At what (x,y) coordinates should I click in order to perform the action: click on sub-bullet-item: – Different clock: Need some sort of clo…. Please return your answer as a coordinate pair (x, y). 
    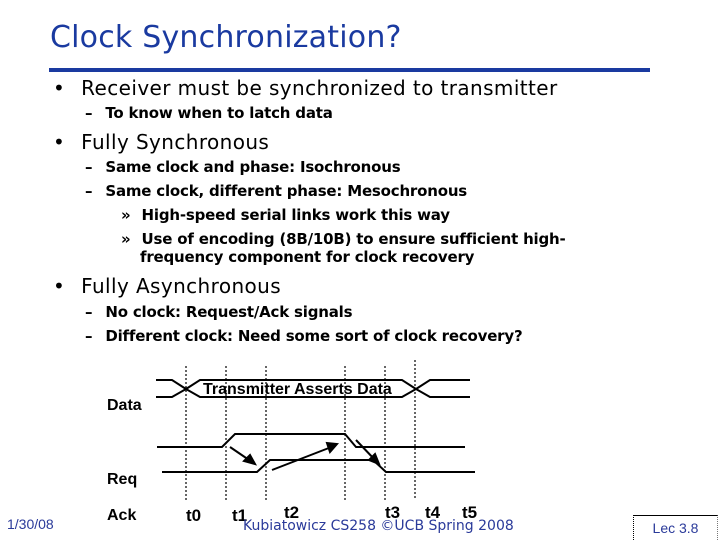
    Looking at the image, I should click on (304, 336).